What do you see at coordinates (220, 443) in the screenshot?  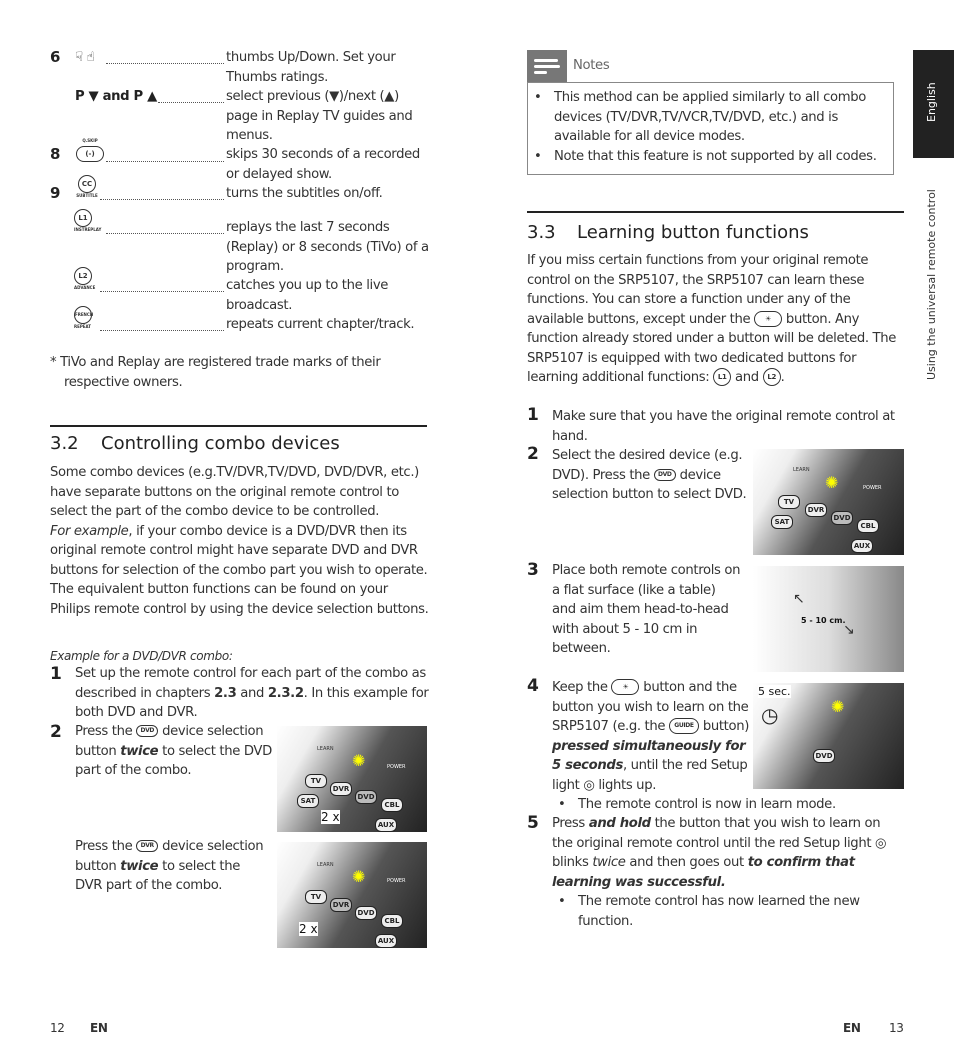 I see `section-title: Controlling combo devices` at bounding box center [220, 443].